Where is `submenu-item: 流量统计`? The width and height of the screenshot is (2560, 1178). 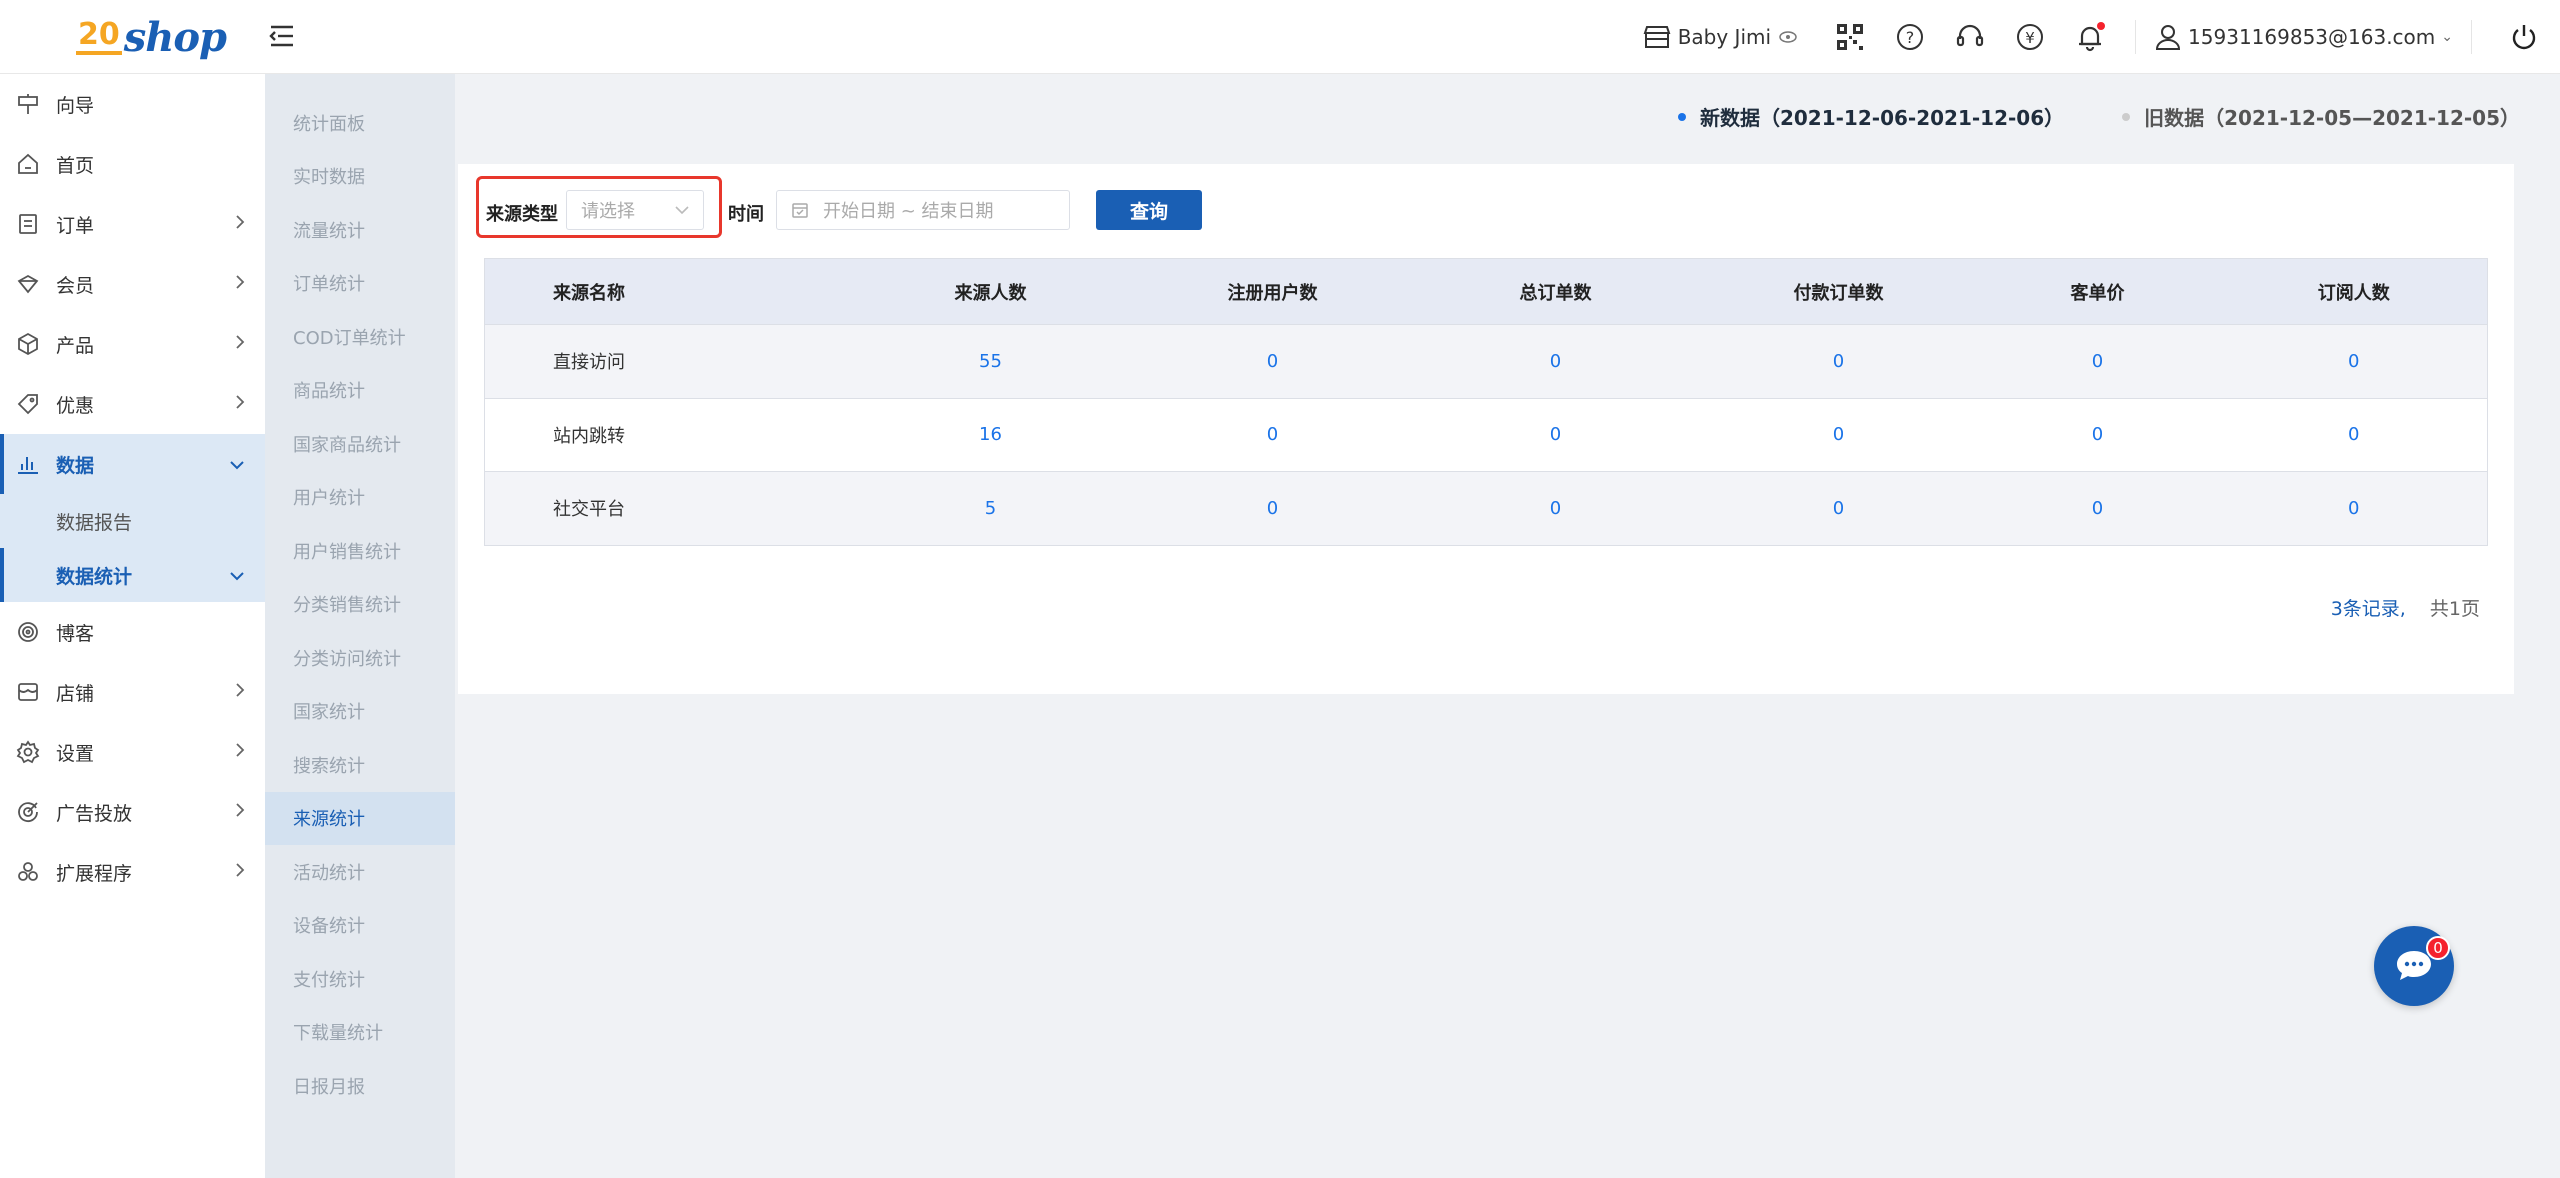
submenu-item: 流量统计 is located at coordinates (360, 230).